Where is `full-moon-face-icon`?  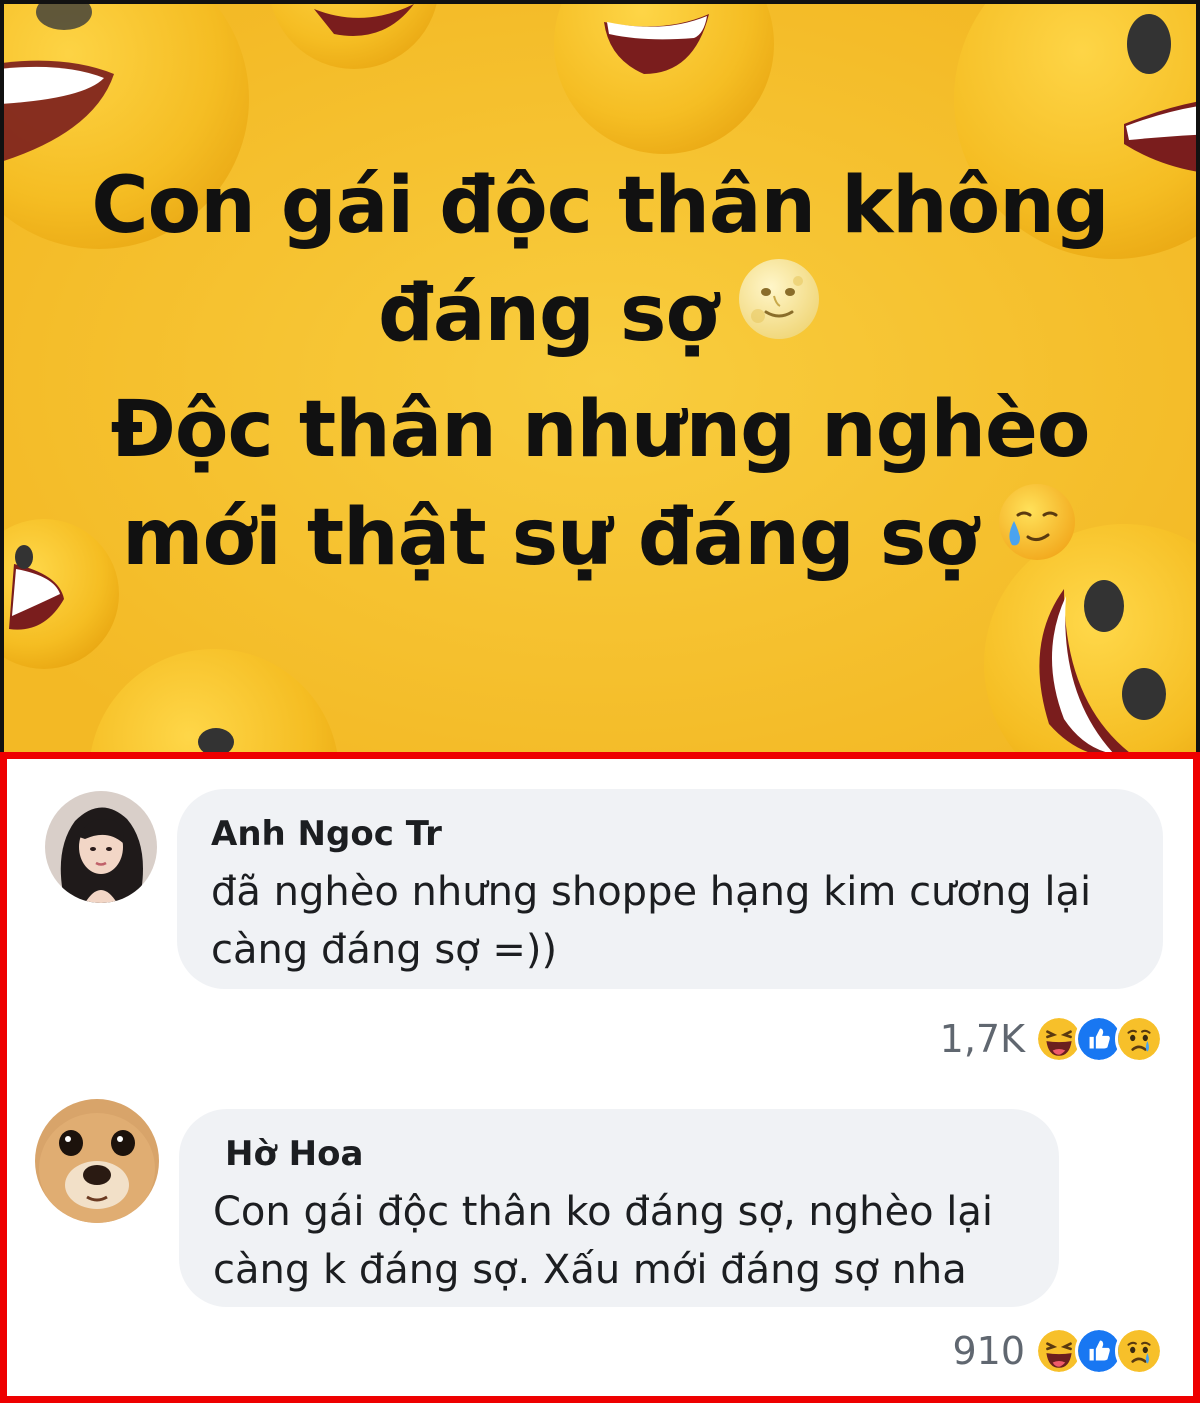
full-moon-face-icon is located at coordinates (779, 313).